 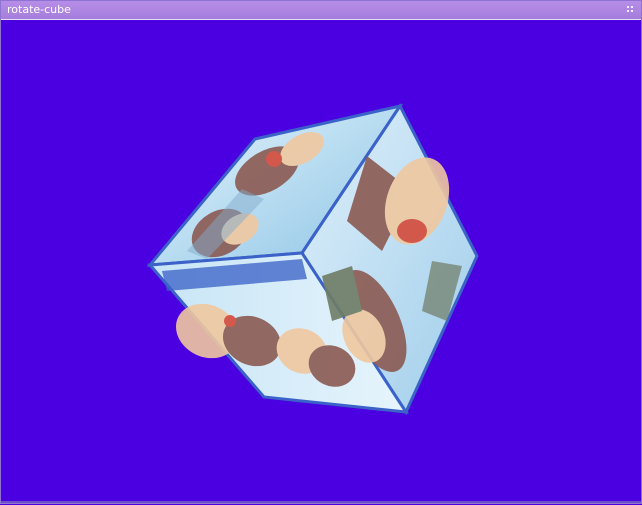 What do you see at coordinates (39, 9) in the screenshot?
I see `window-title: rotate-cube` at bounding box center [39, 9].